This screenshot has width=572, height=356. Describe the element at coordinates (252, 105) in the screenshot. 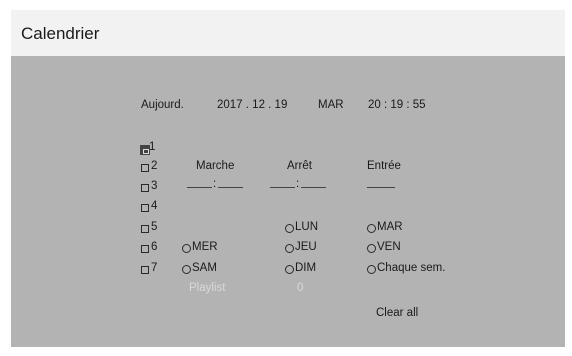

I see `today-date: 2017 . 12 . 19` at that location.